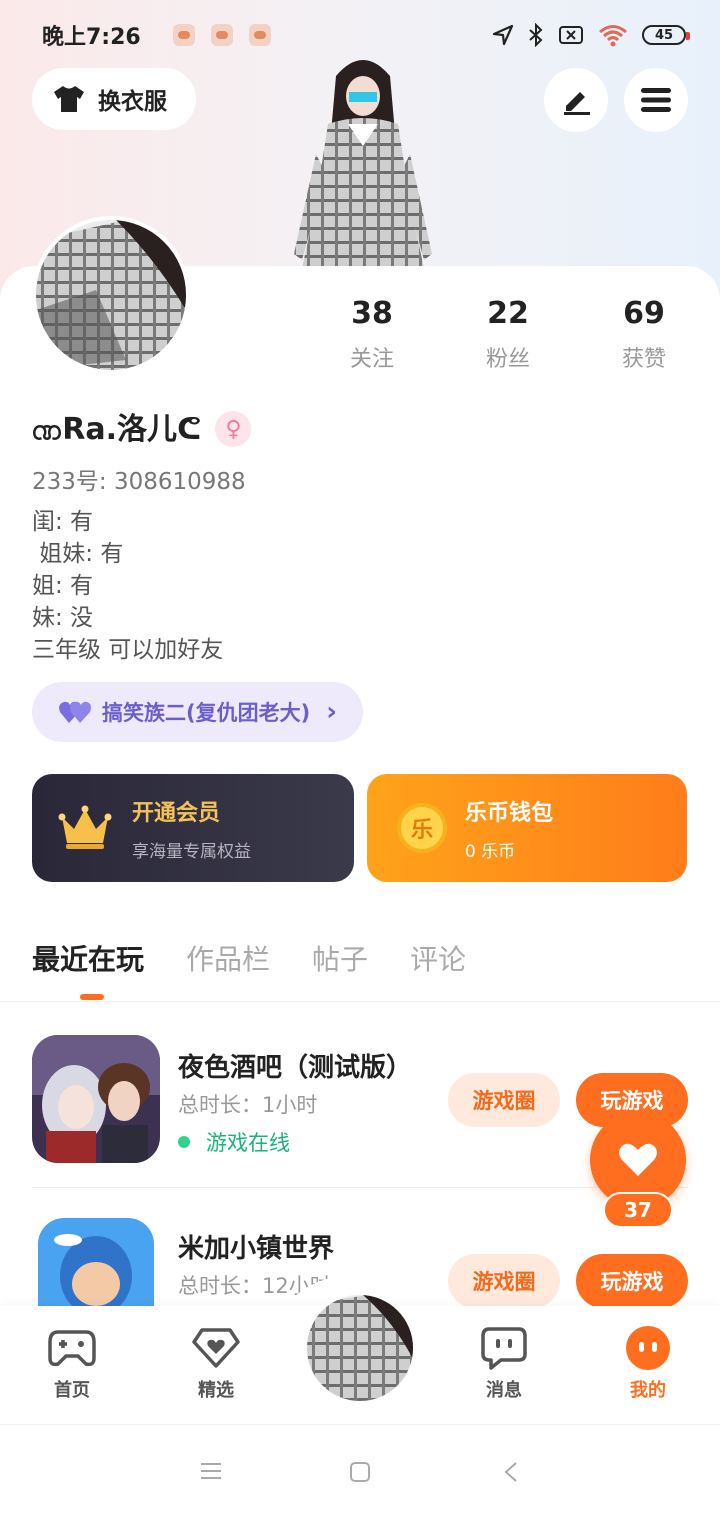 The width and height of the screenshot is (720, 1520). I want to click on edit-profile-button, so click(576, 100).